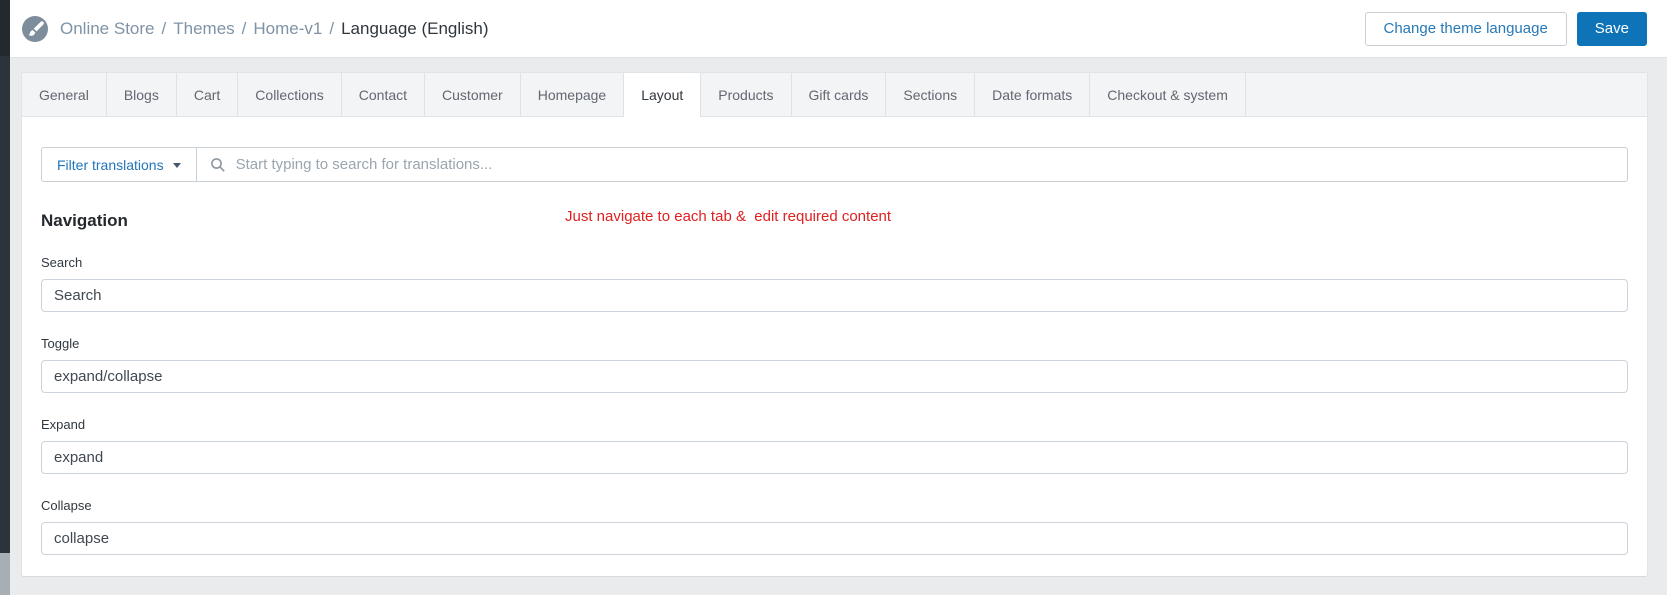 This screenshot has height=595, width=1667. I want to click on field-expand: Expand, so click(834, 445).